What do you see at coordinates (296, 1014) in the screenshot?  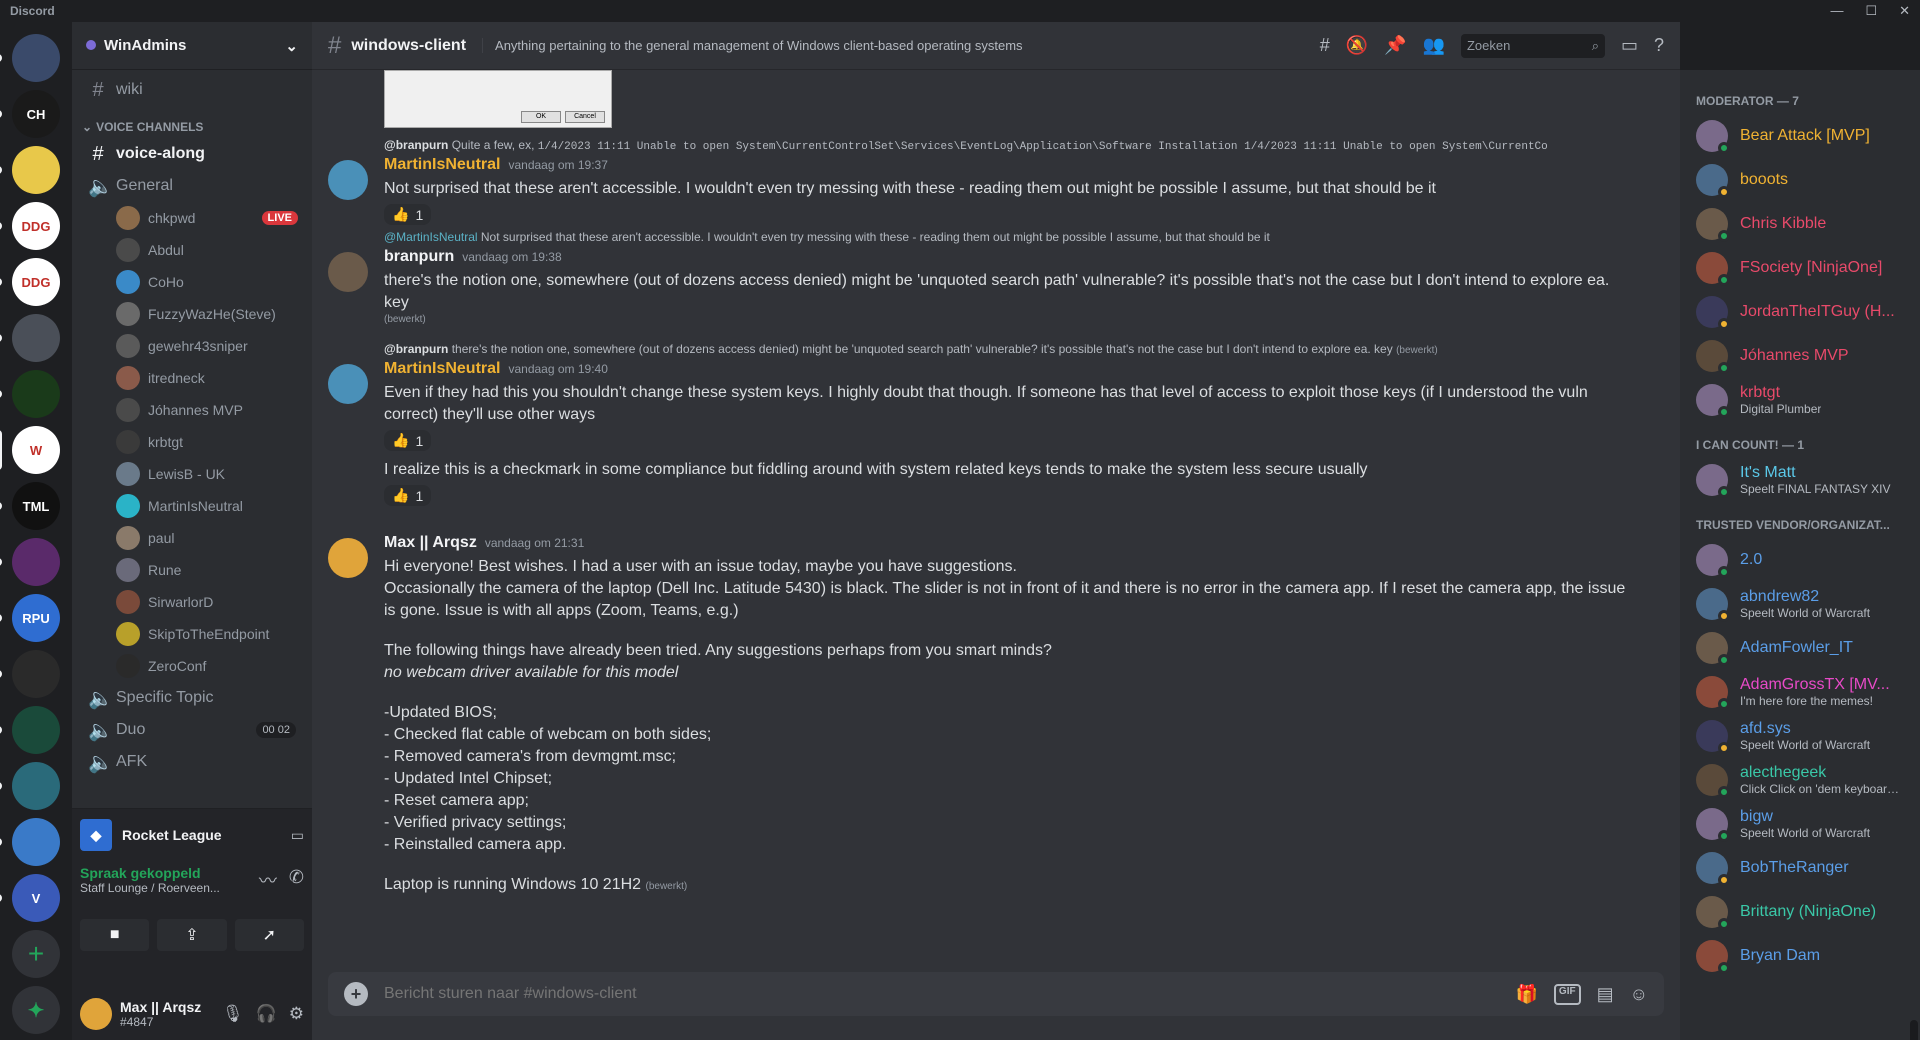 I see `gear-icon: ⚙` at bounding box center [296, 1014].